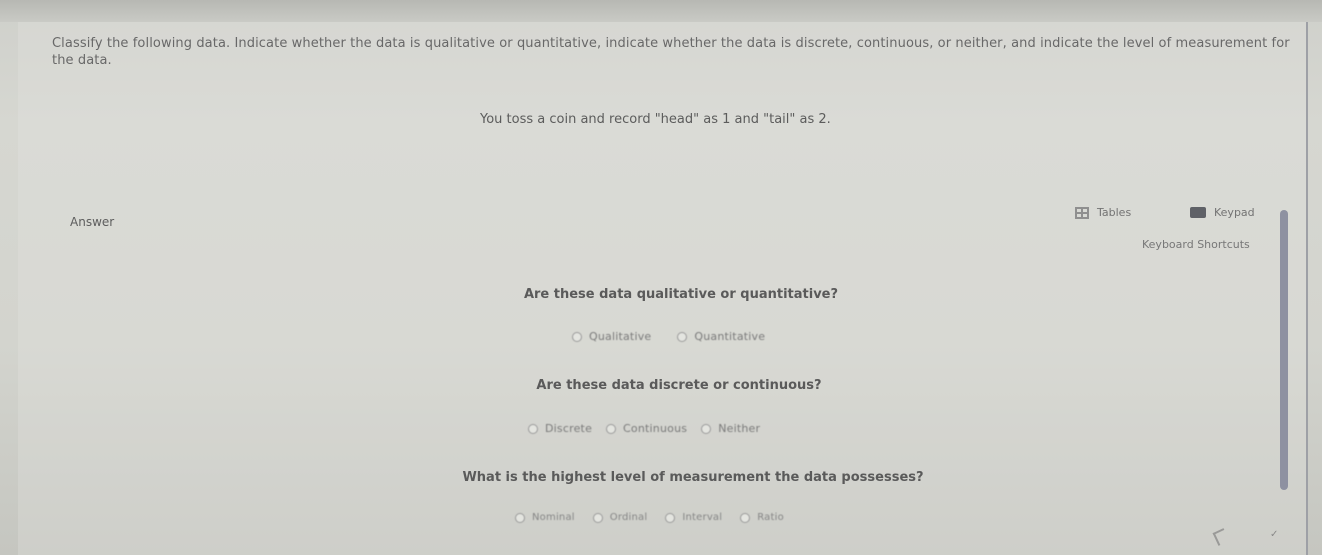 This screenshot has width=1322, height=555. What do you see at coordinates (668, 336) in the screenshot?
I see `qualitative-quantitative-options: Qualitative Quantitative` at bounding box center [668, 336].